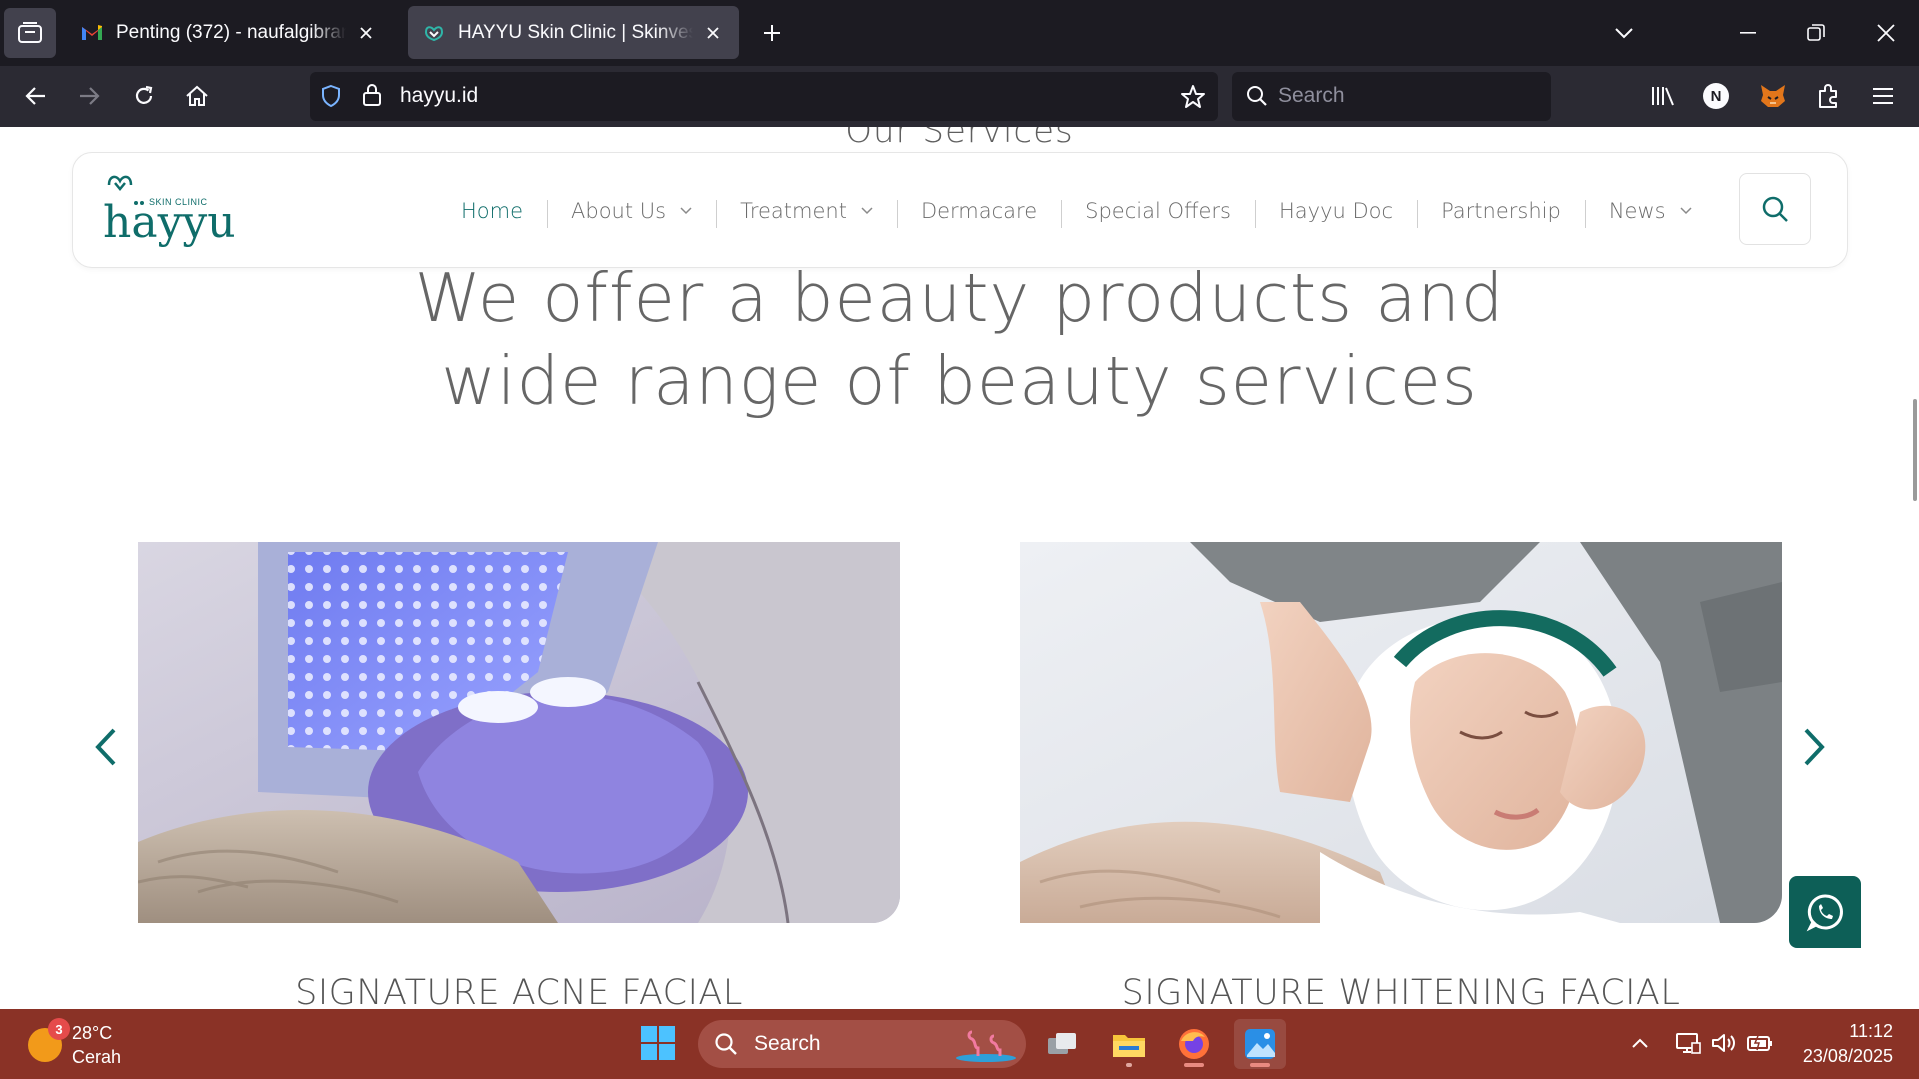 This screenshot has height=1079, width=1919. What do you see at coordinates (986, 1046) in the screenshot?
I see `flamingo-icon` at bounding box center [986, 1046].